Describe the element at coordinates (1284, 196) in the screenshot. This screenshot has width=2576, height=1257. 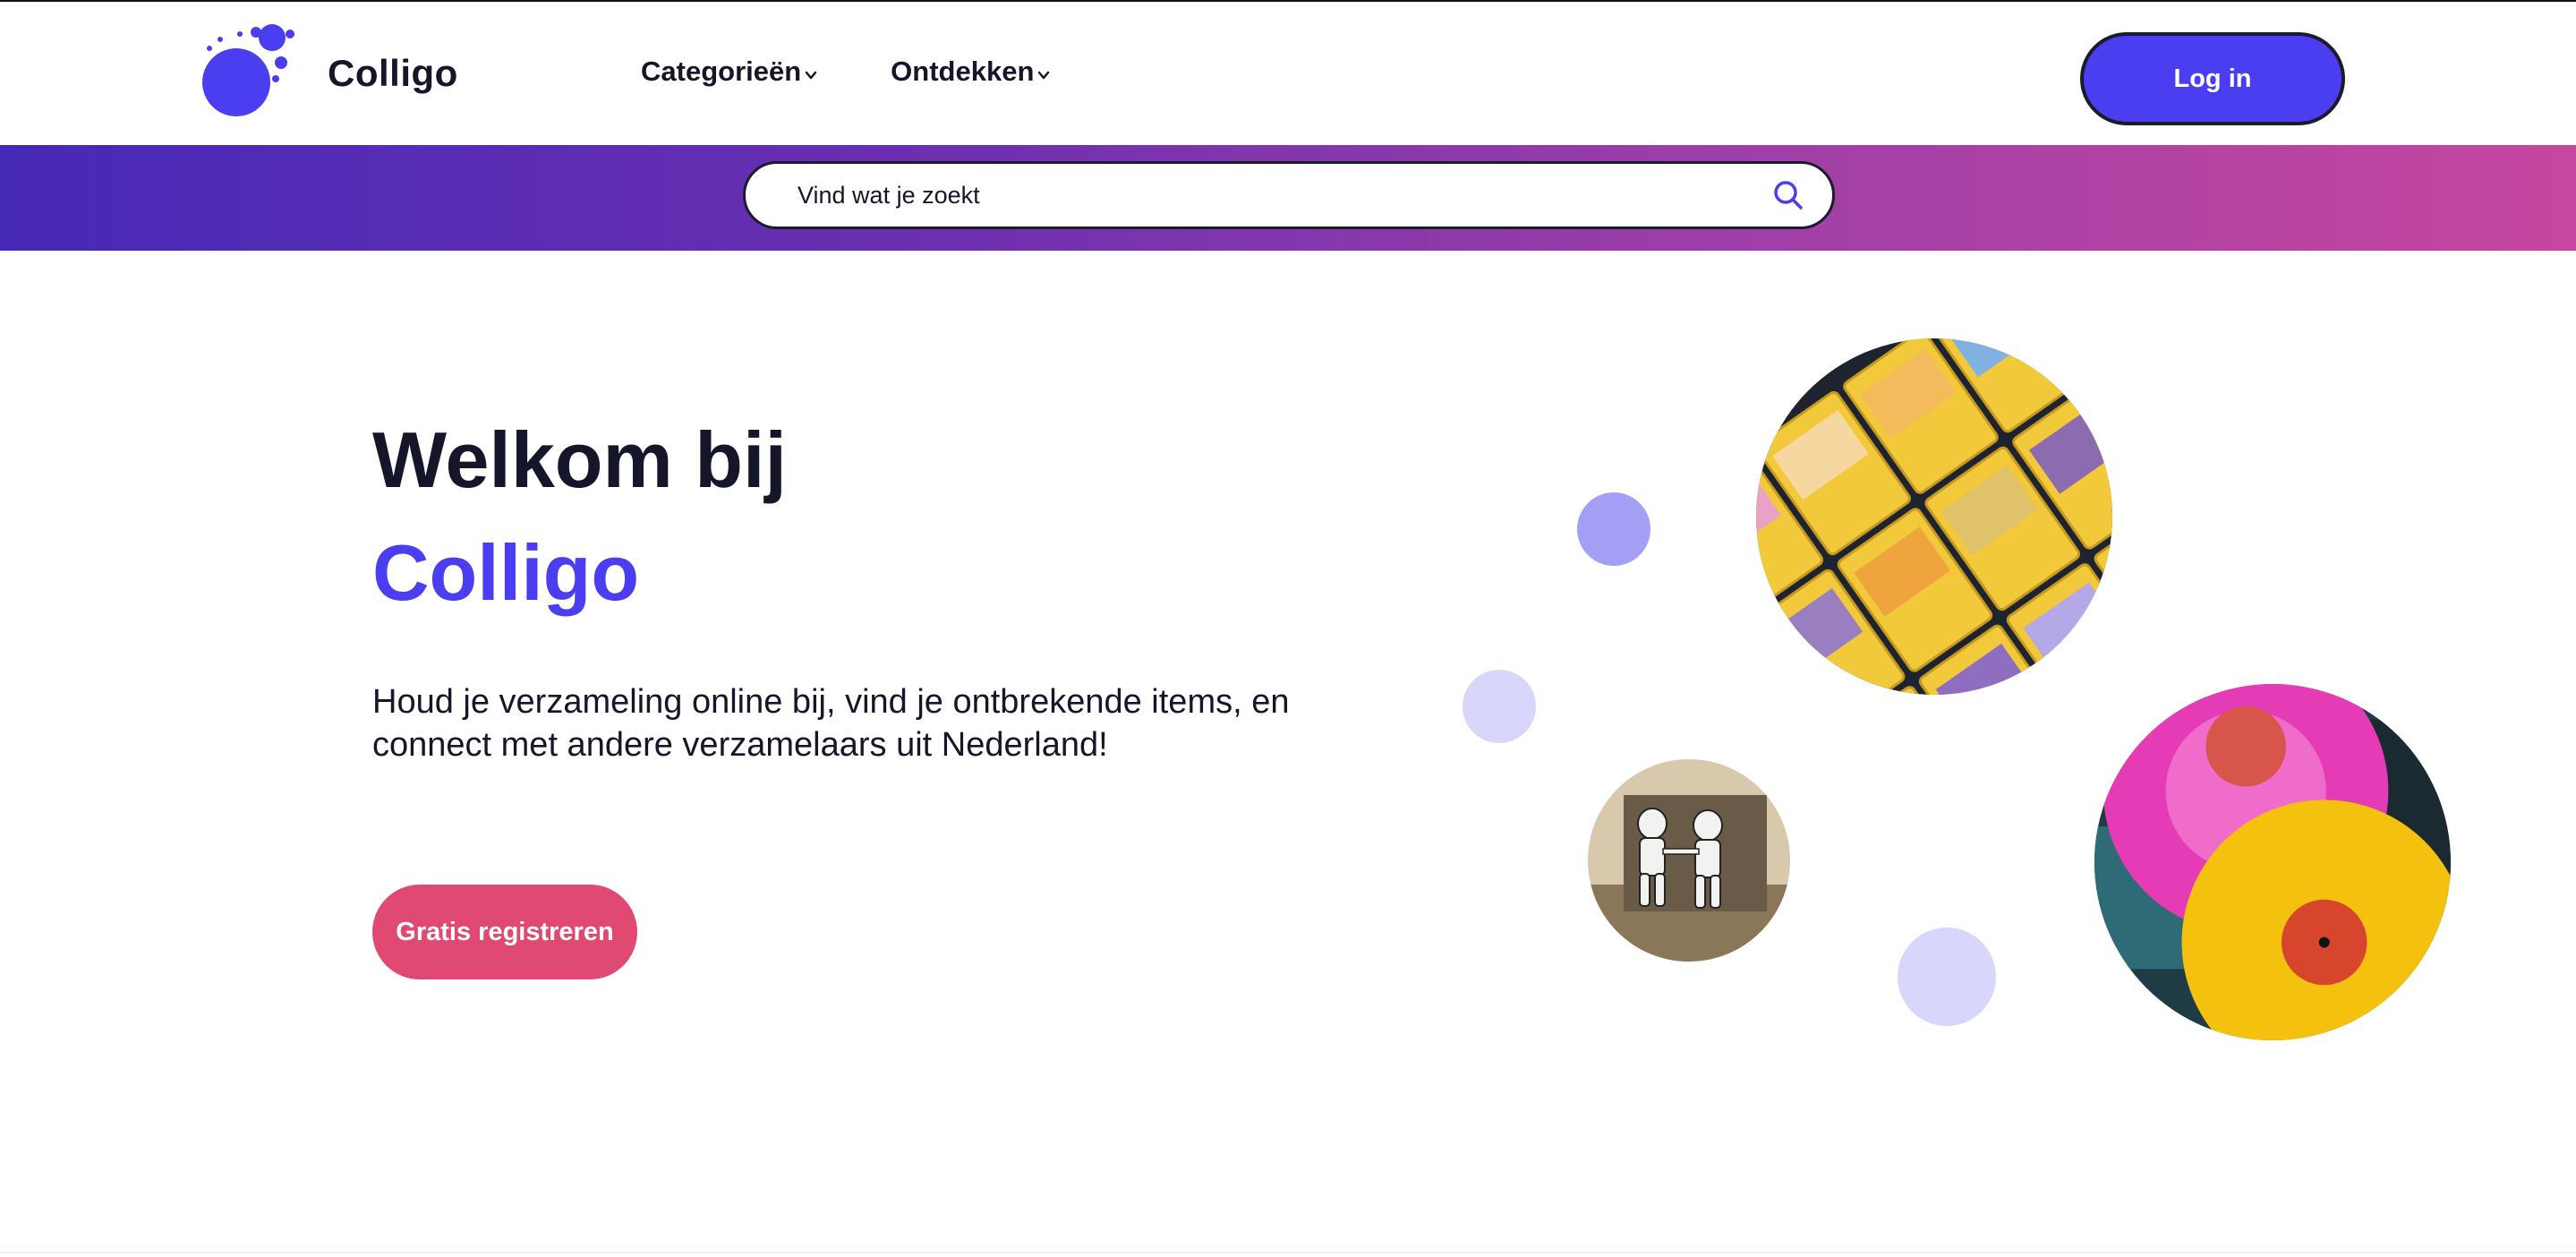
I see `search-input: Vind wat je zoekt` at that location.